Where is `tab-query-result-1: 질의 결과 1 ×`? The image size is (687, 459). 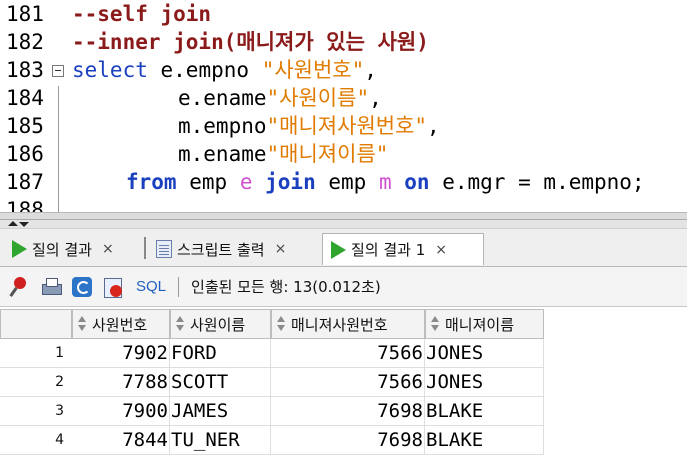 tab-query-result-1: 질의 결과 1 × is located at coordinates (403, 249).